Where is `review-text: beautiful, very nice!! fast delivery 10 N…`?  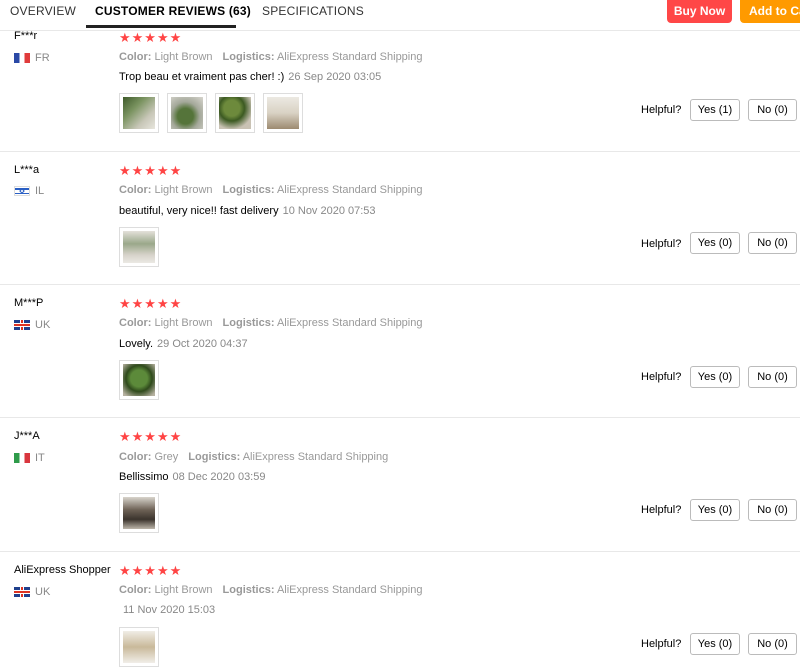 review-text: beautiful, very nice!! fast delivery 10 N… is located at coordinates (247, 211).